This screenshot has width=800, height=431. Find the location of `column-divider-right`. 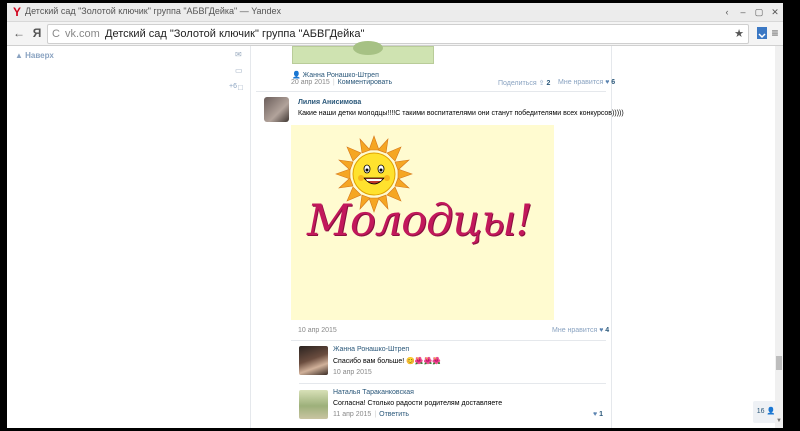

column-divider-right is located at coordinates (611, 237).